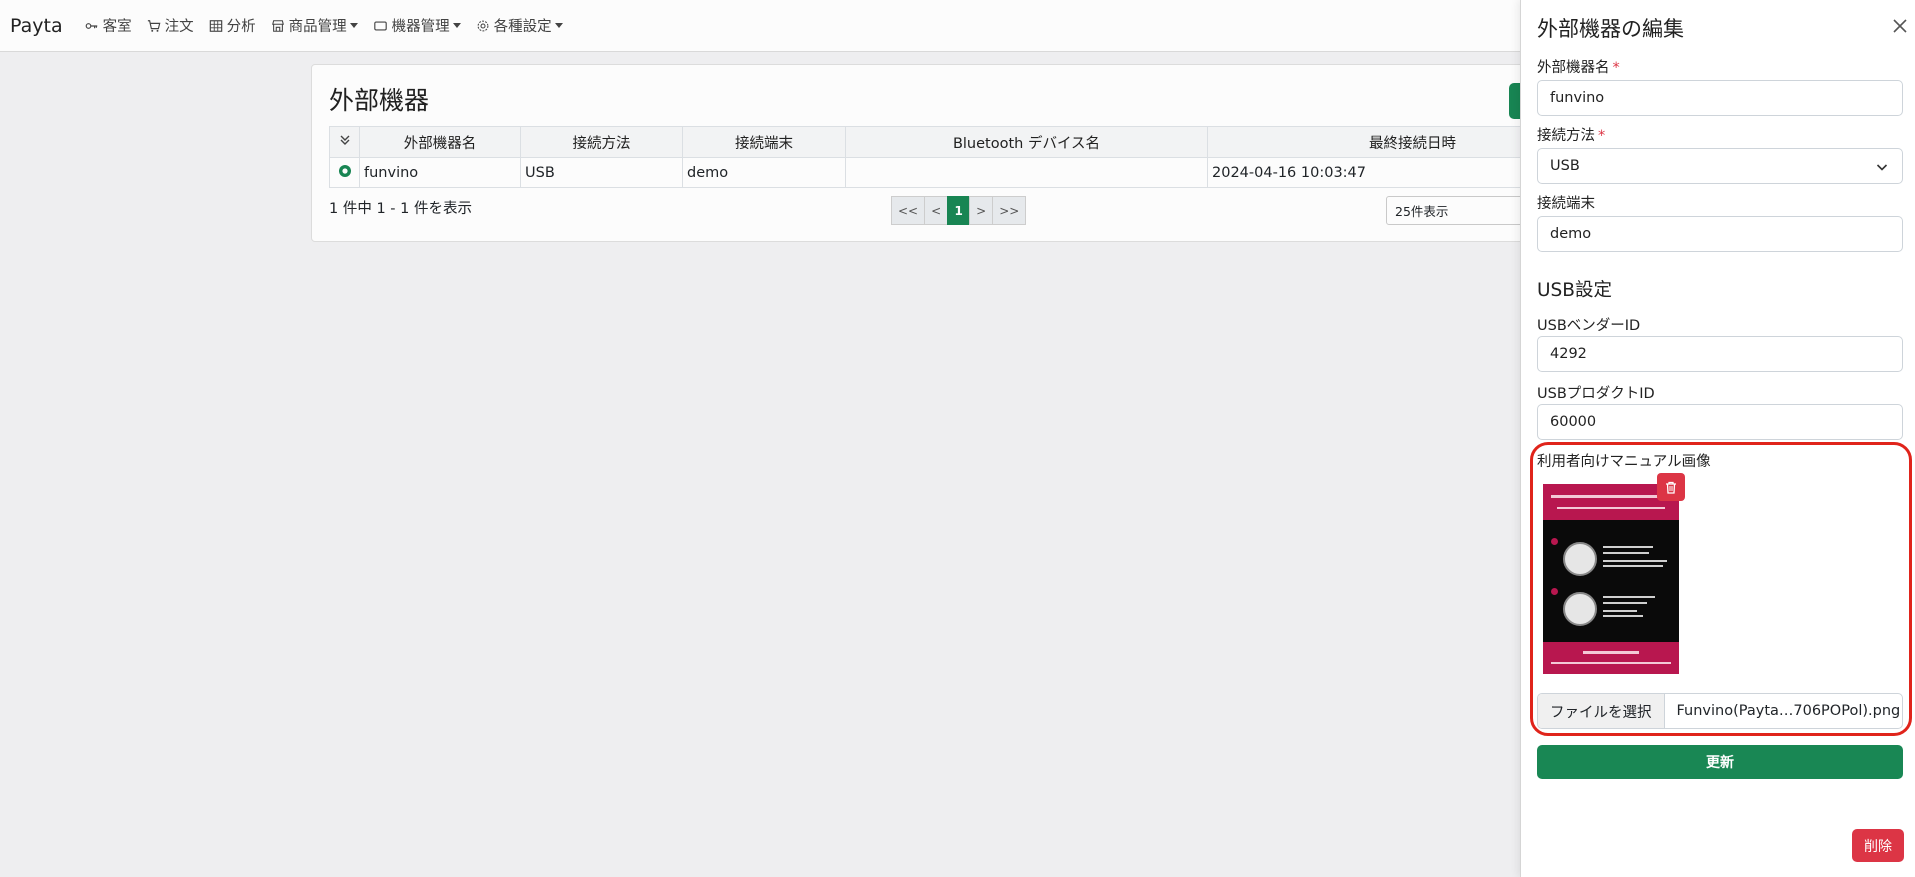 The image size is (1915, 877). What do you see at coordinates (1610, 29) in the screenshot?
I see `panel-title: 外部機器の編集` at bounding box center [1610, 29].